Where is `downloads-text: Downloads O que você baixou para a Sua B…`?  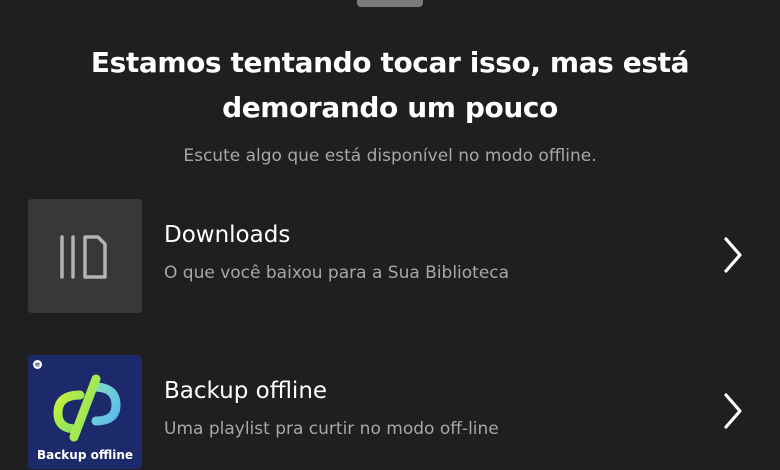 downloads-text: Downloads O que você baixou para a Sua B… is located at coordinates (424, 252).